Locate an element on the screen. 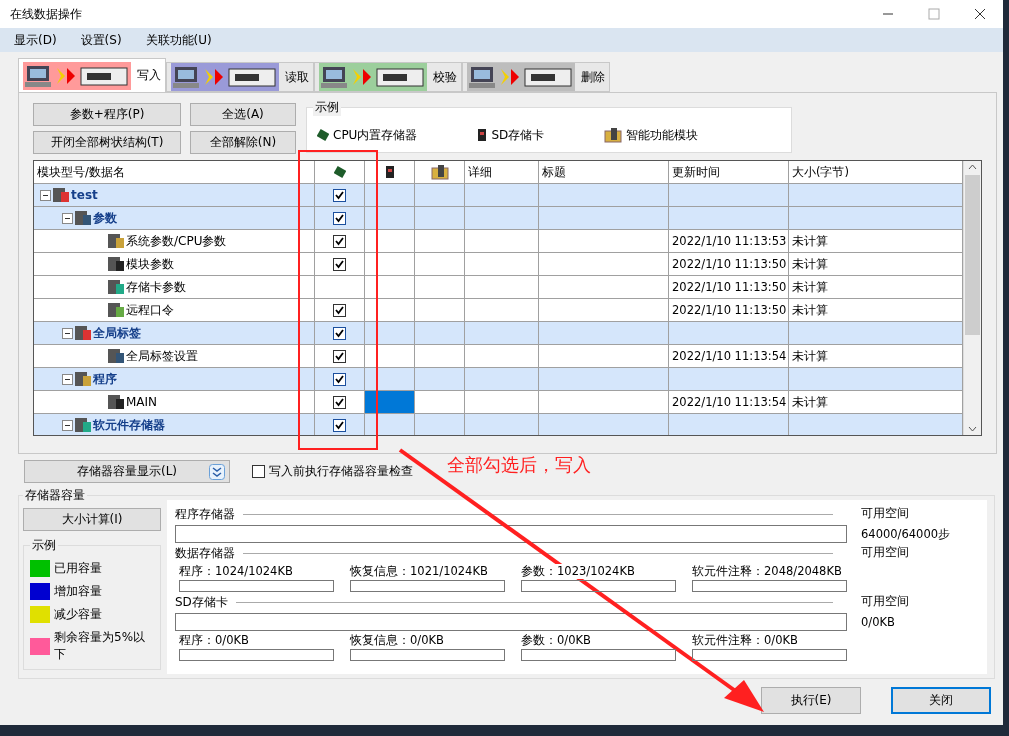 The image size is (1009, 736). tab: 校验 is located at coordinates (388, 77).